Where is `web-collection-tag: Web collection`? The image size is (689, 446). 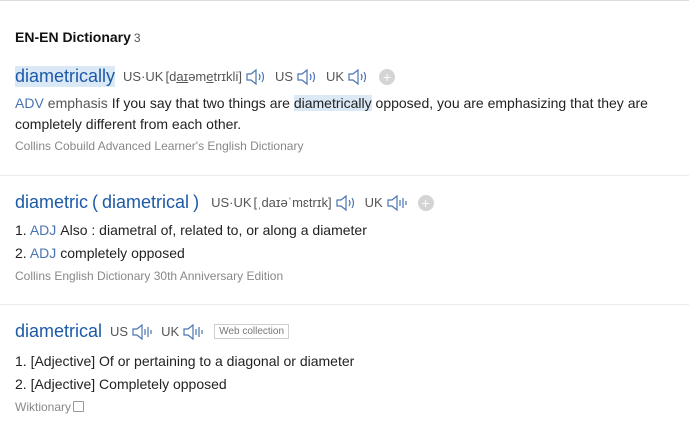 web-collection-tag: Web collection is located at coordinates (252, 331).